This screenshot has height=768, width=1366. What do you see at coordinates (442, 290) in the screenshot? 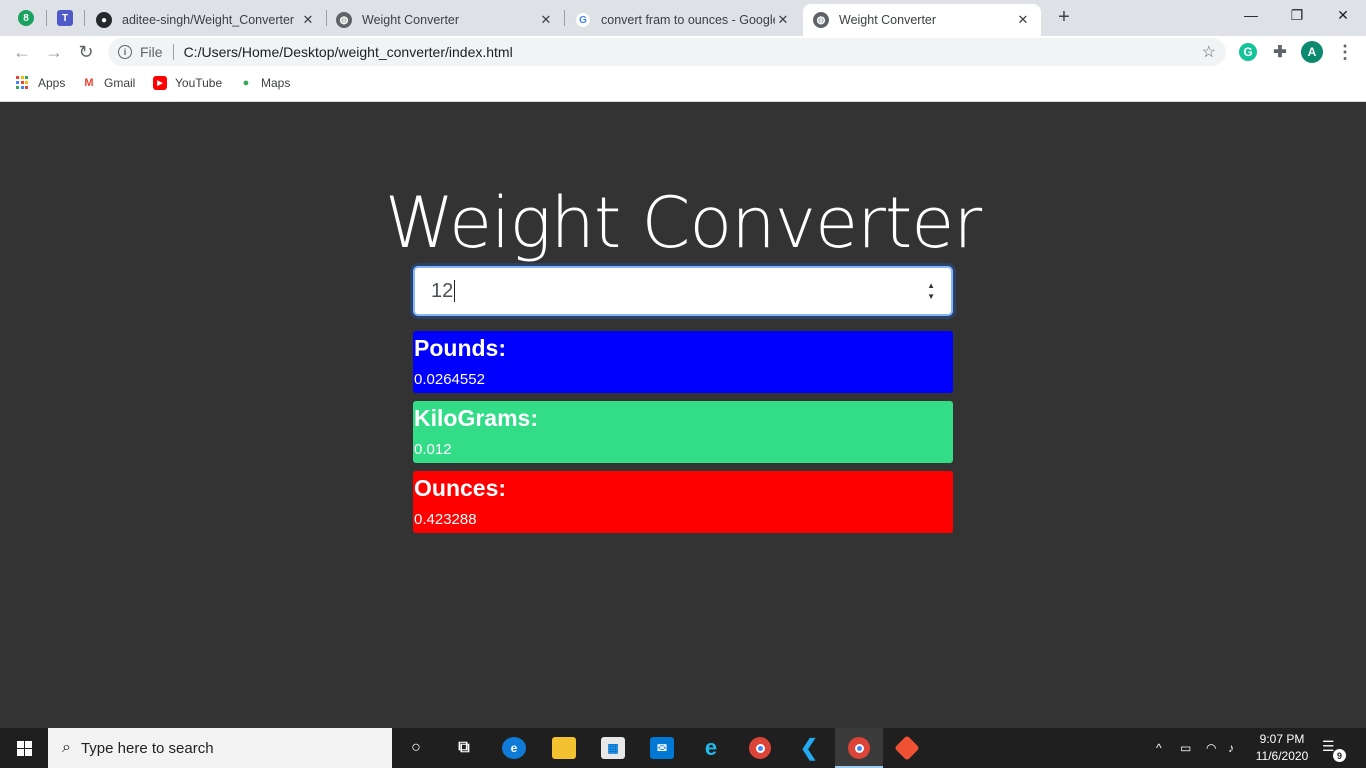
I see `input-value: 12` at bounding box center [442, 290].